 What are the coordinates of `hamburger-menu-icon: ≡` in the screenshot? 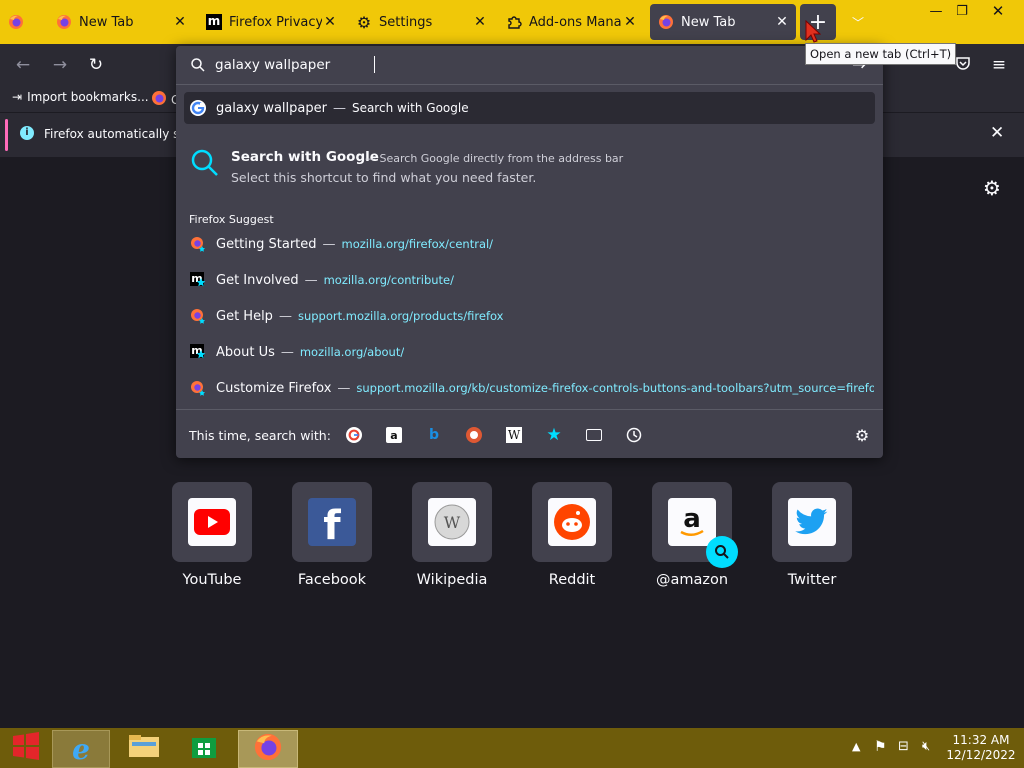 It's located at (999, 65).